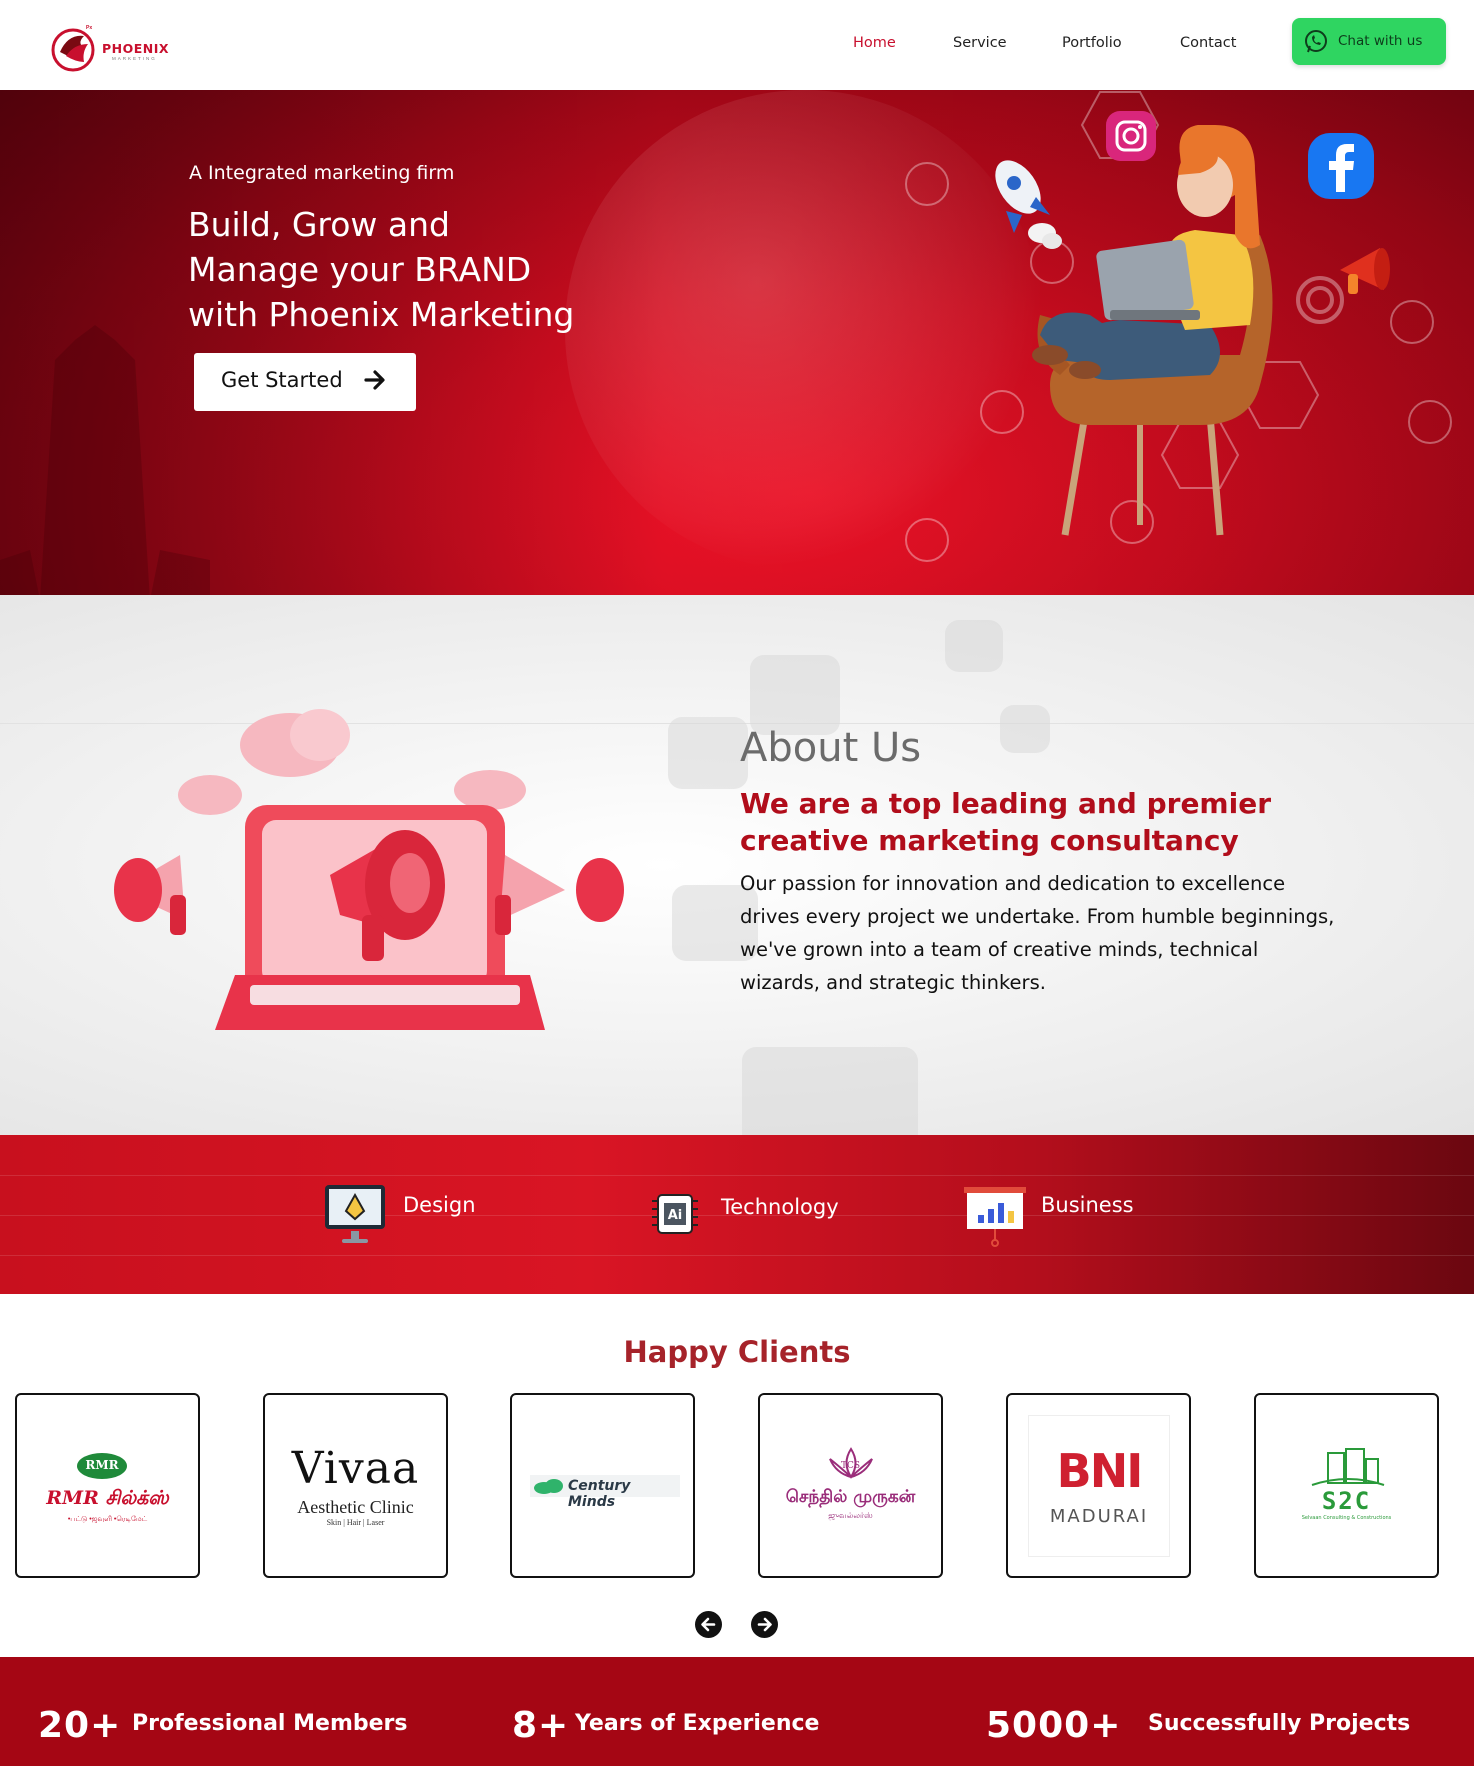 This screenshot has width=1474, height=1766. I want to click on stat-experience-number: 8+, so click(541, 1725).